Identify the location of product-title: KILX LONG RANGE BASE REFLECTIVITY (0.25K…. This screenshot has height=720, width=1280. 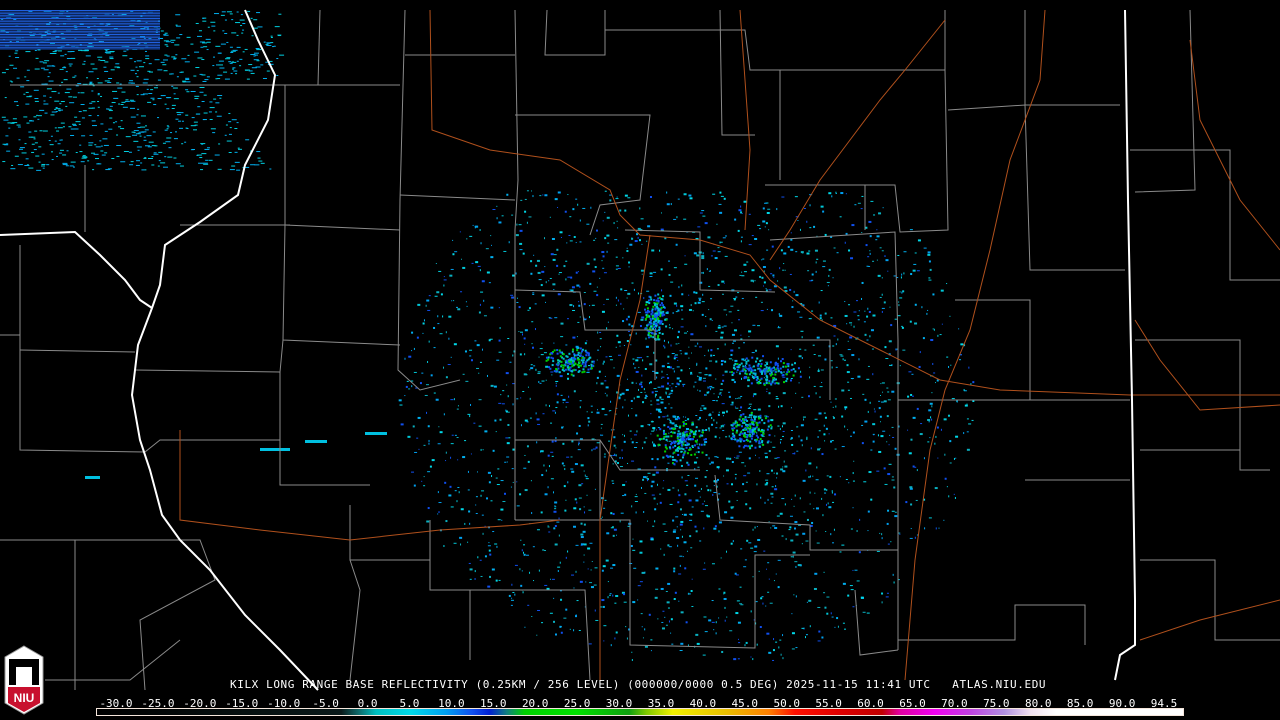
(638, 684).